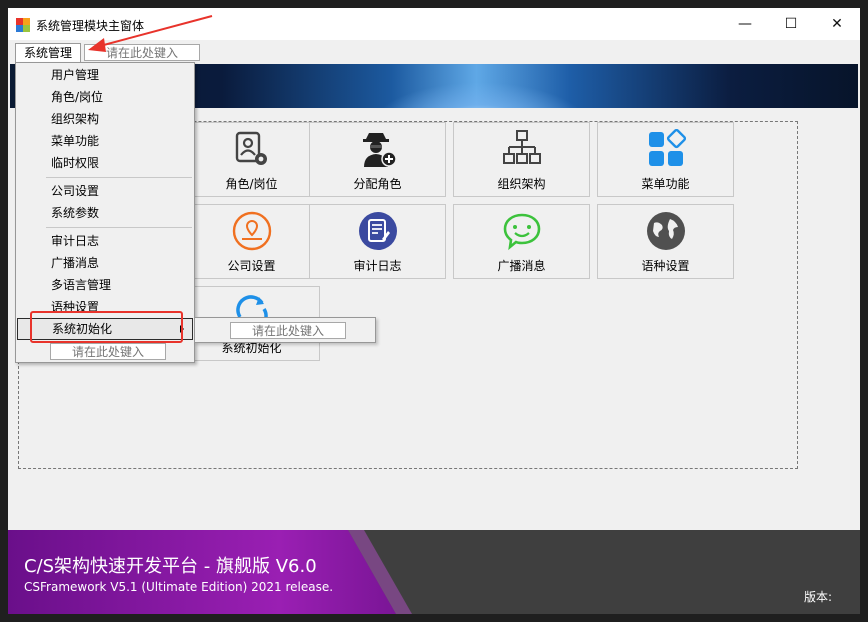 The height and width of the screenshot is (622, 868). What do you see at coordinates (837, 24) in the screenshot?
I see `close-button: ✕` at bounding box center [837, 24].